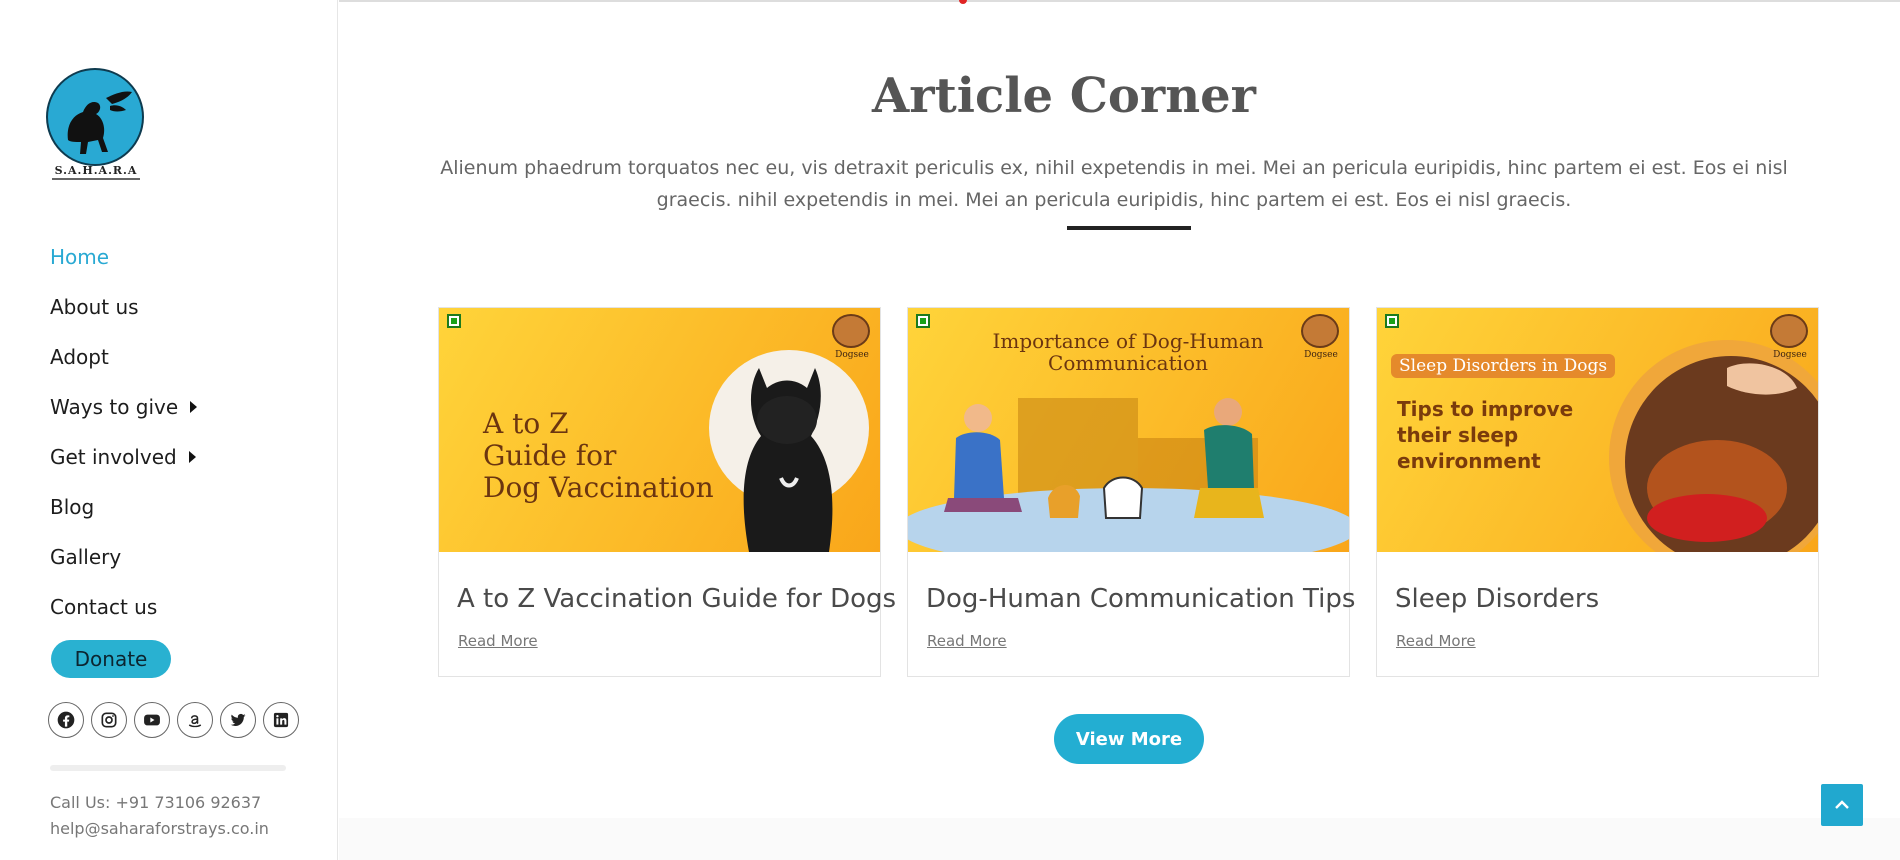 This screenshot has width=1900, height=860. What do you see at coordinates (123, 507) in the screenshot?
I see `nav-item-blog: Blog` at bounding box center [123, 507].